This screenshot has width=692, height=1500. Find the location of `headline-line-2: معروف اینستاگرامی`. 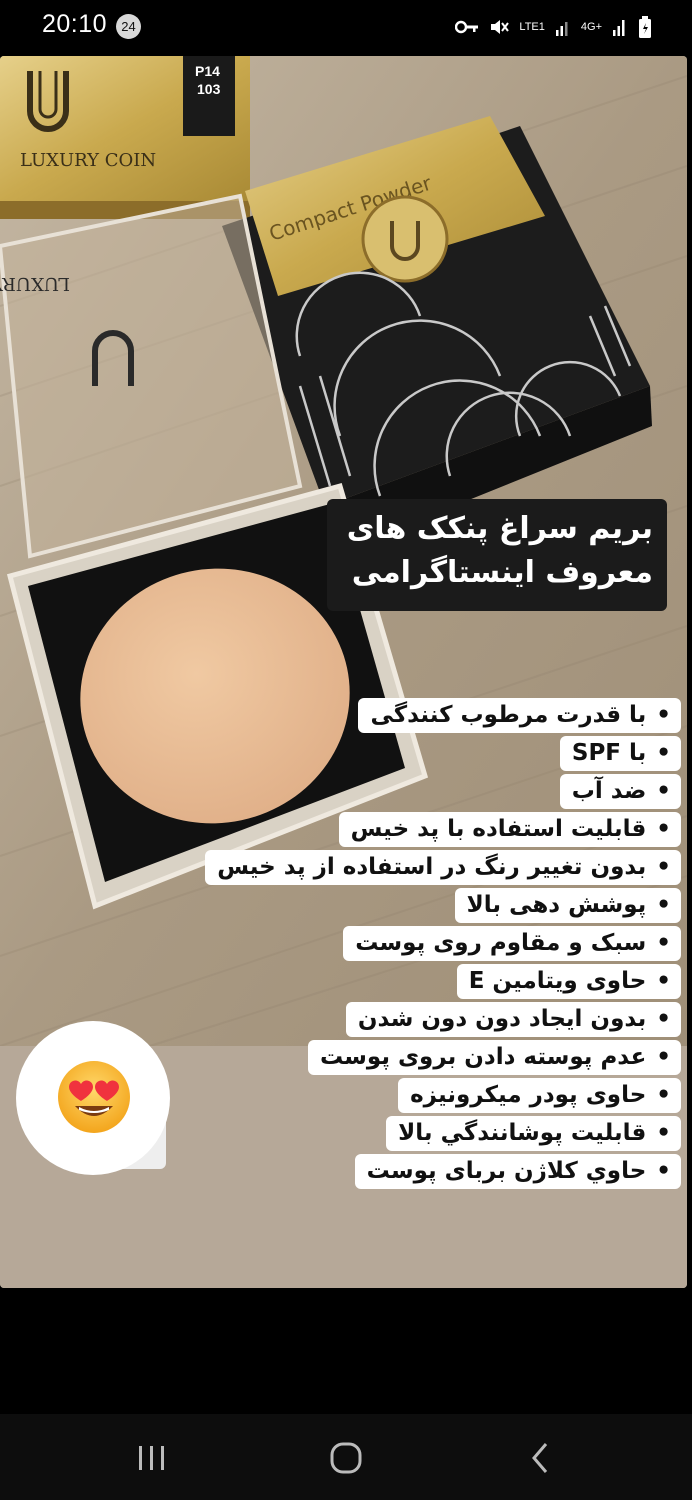

headline-line-2: معروف اینستاگرامی is located at coordinates (502, 572).